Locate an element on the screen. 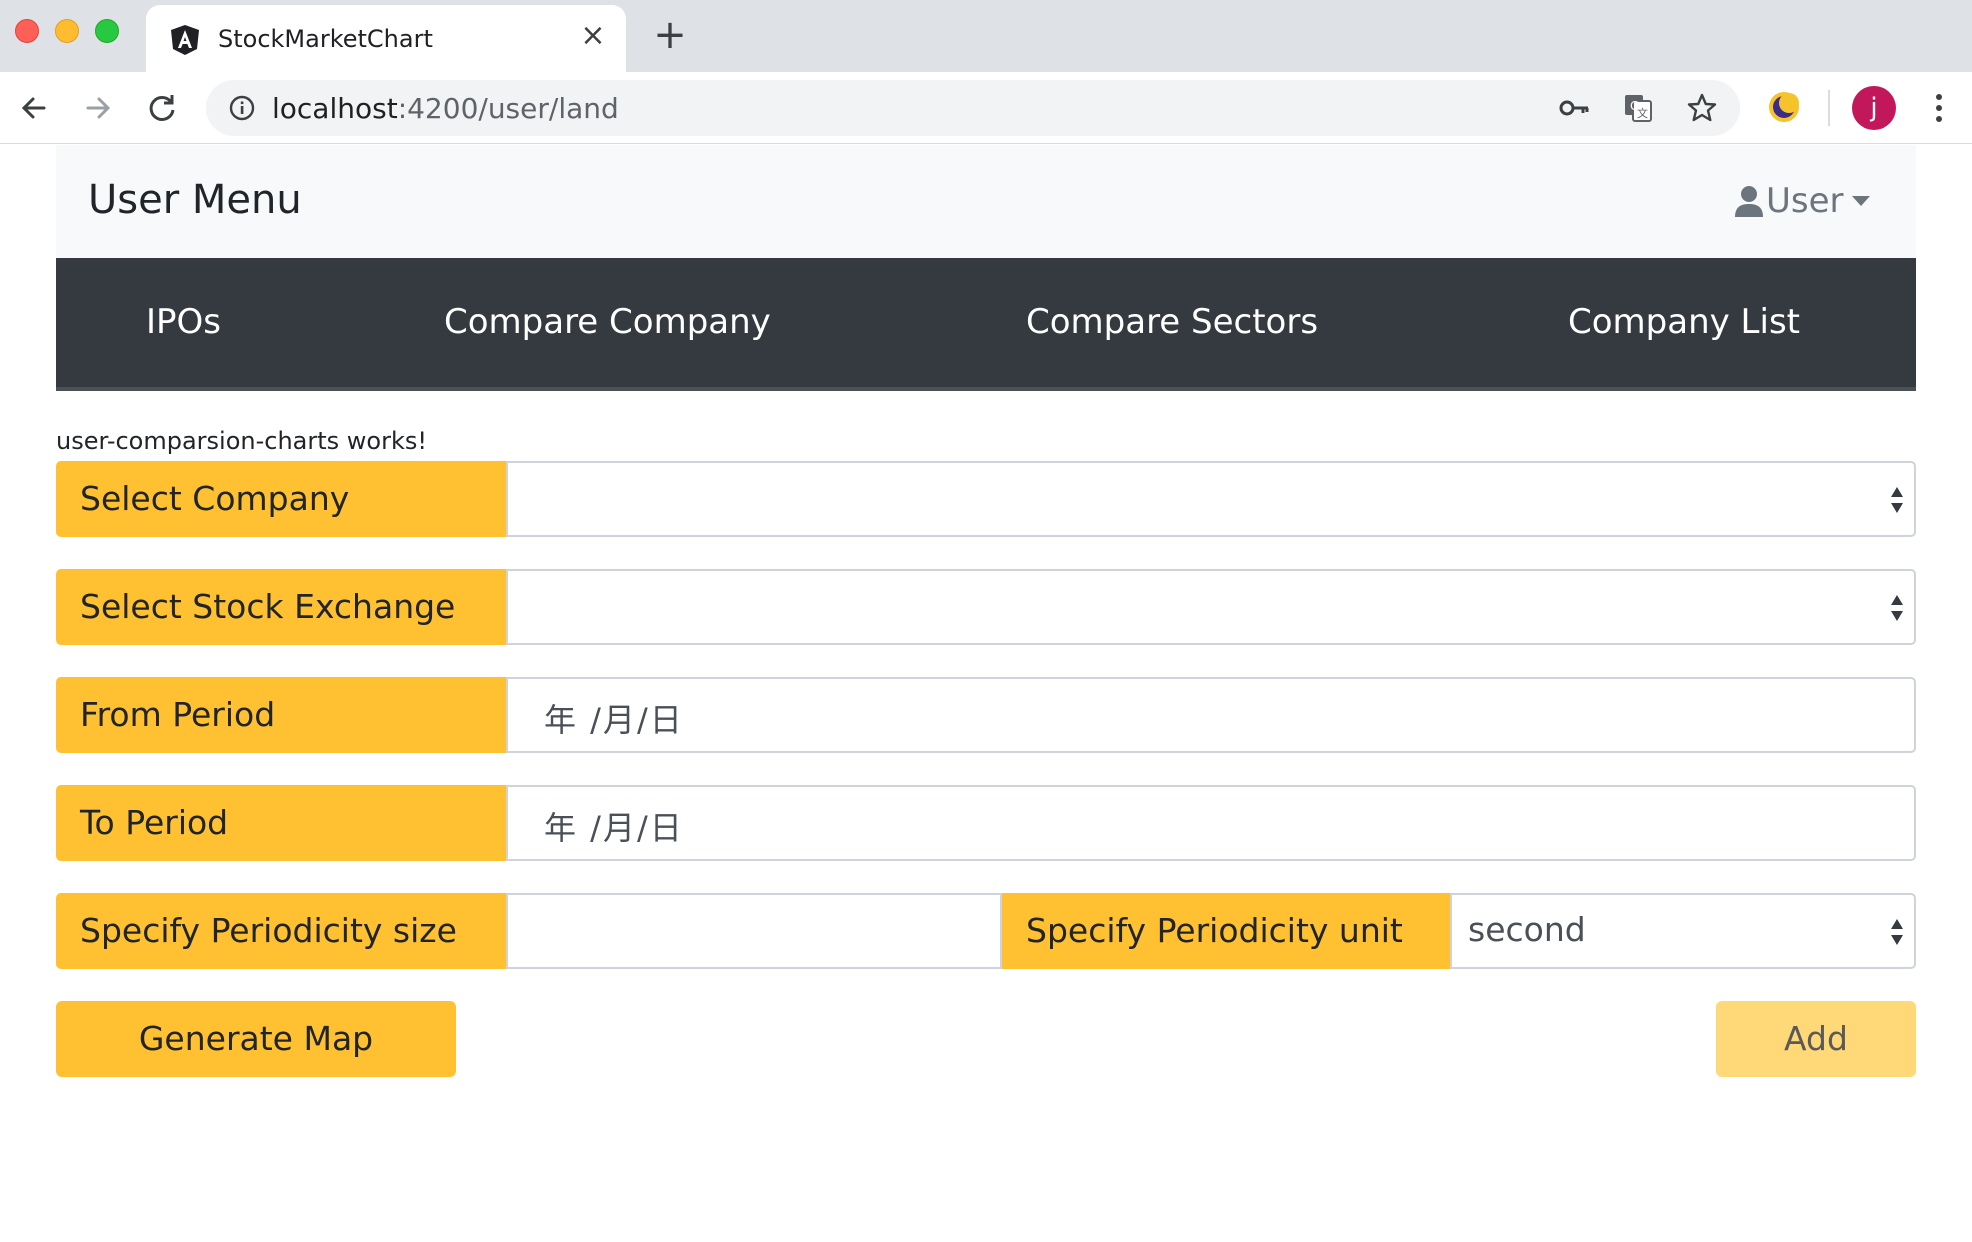 The width and height of the screenshot is (1972, 1242). to-period-label: To Period is located at coordinates (281, 823).